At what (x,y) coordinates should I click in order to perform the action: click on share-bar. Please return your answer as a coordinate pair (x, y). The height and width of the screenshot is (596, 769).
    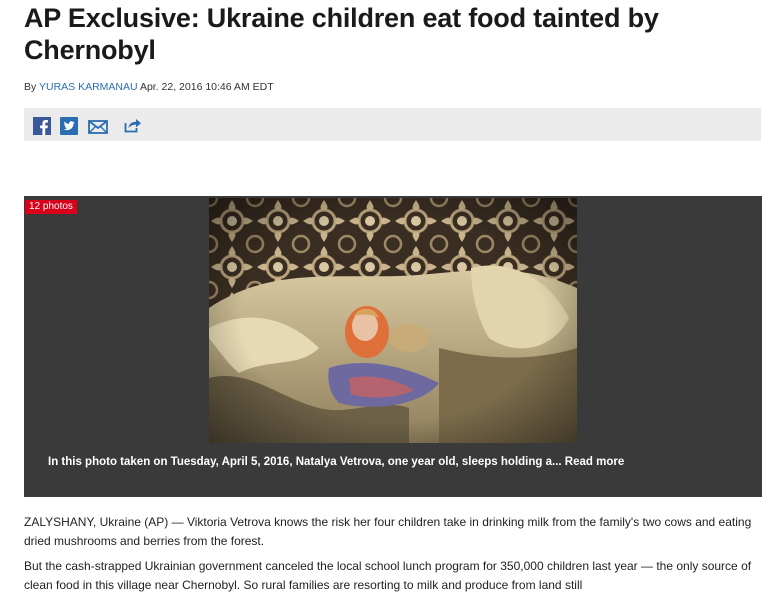
    Looking at the image, I should click on (392, 124).